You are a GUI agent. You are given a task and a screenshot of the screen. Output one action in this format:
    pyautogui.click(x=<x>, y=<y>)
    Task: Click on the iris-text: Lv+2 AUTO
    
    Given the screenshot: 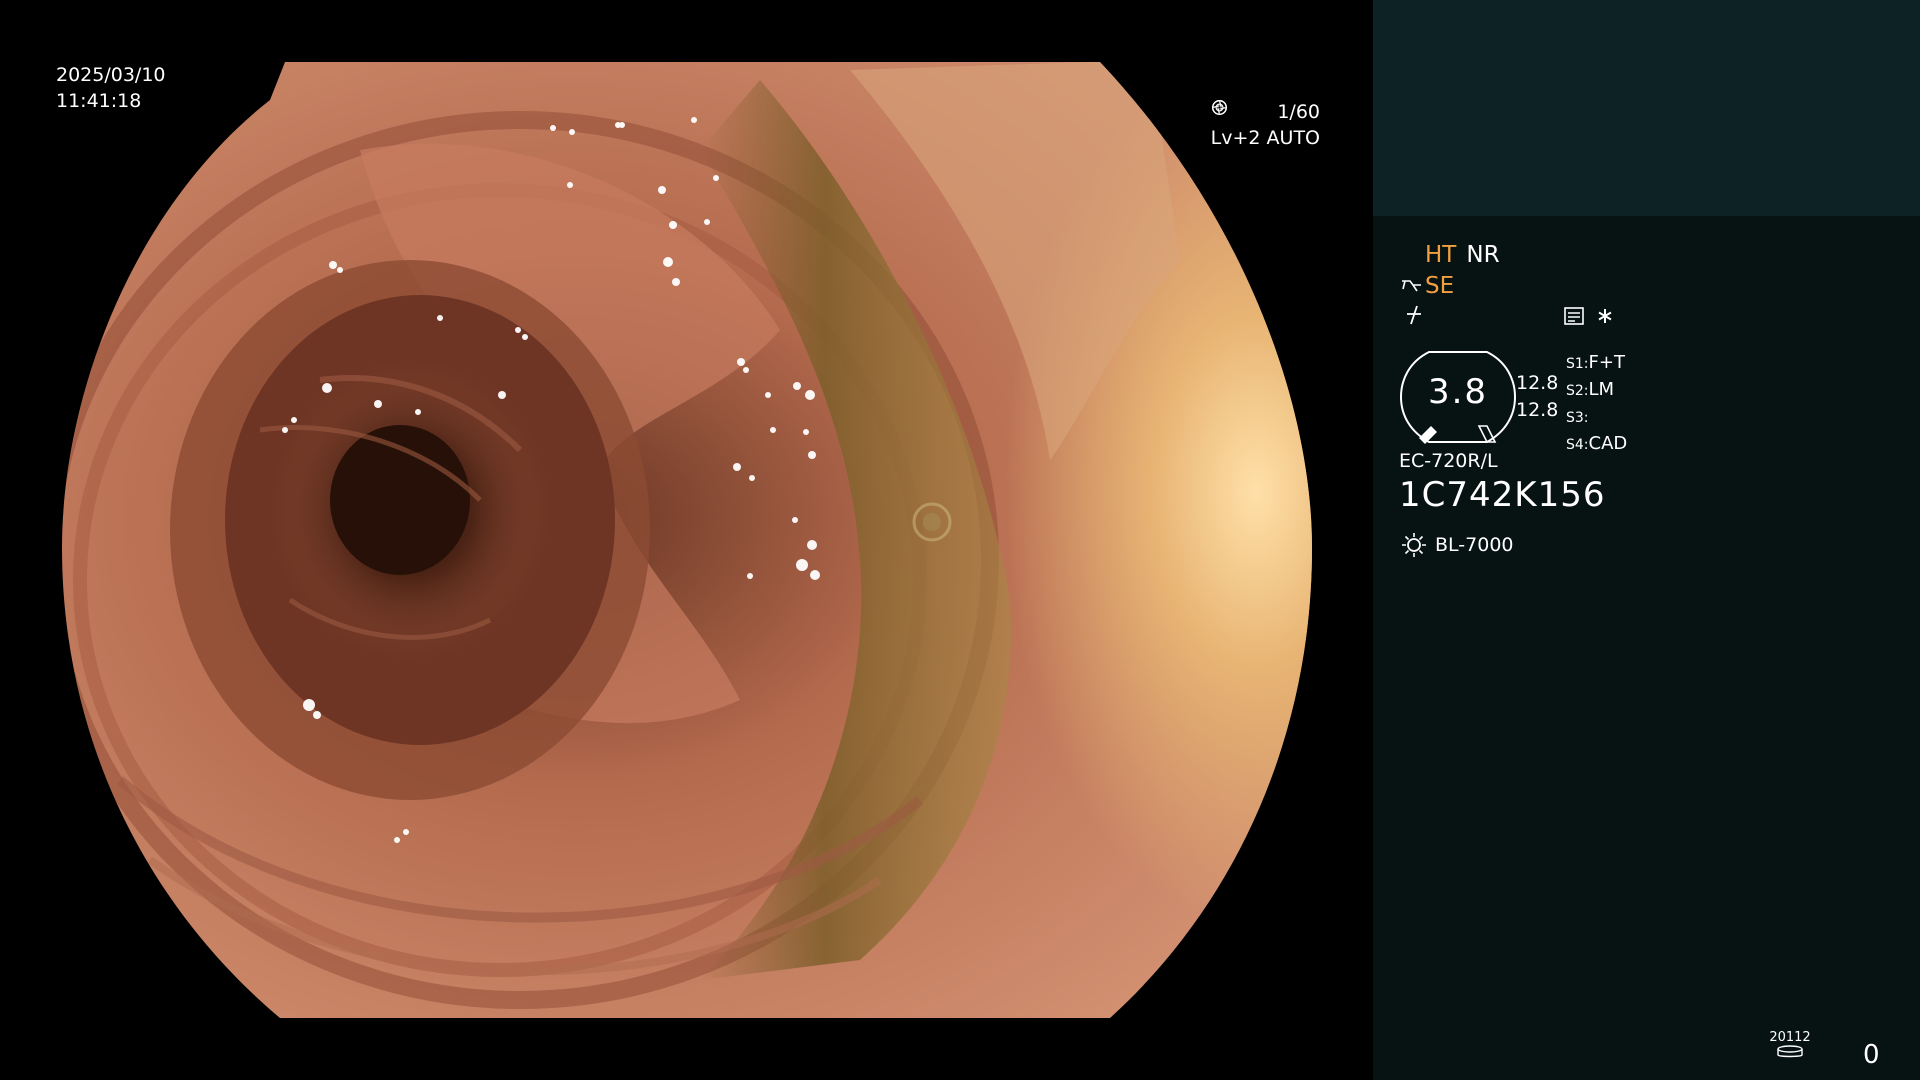 What is the action you would take?
    pyautogui.click(x=1265, y=138)
    